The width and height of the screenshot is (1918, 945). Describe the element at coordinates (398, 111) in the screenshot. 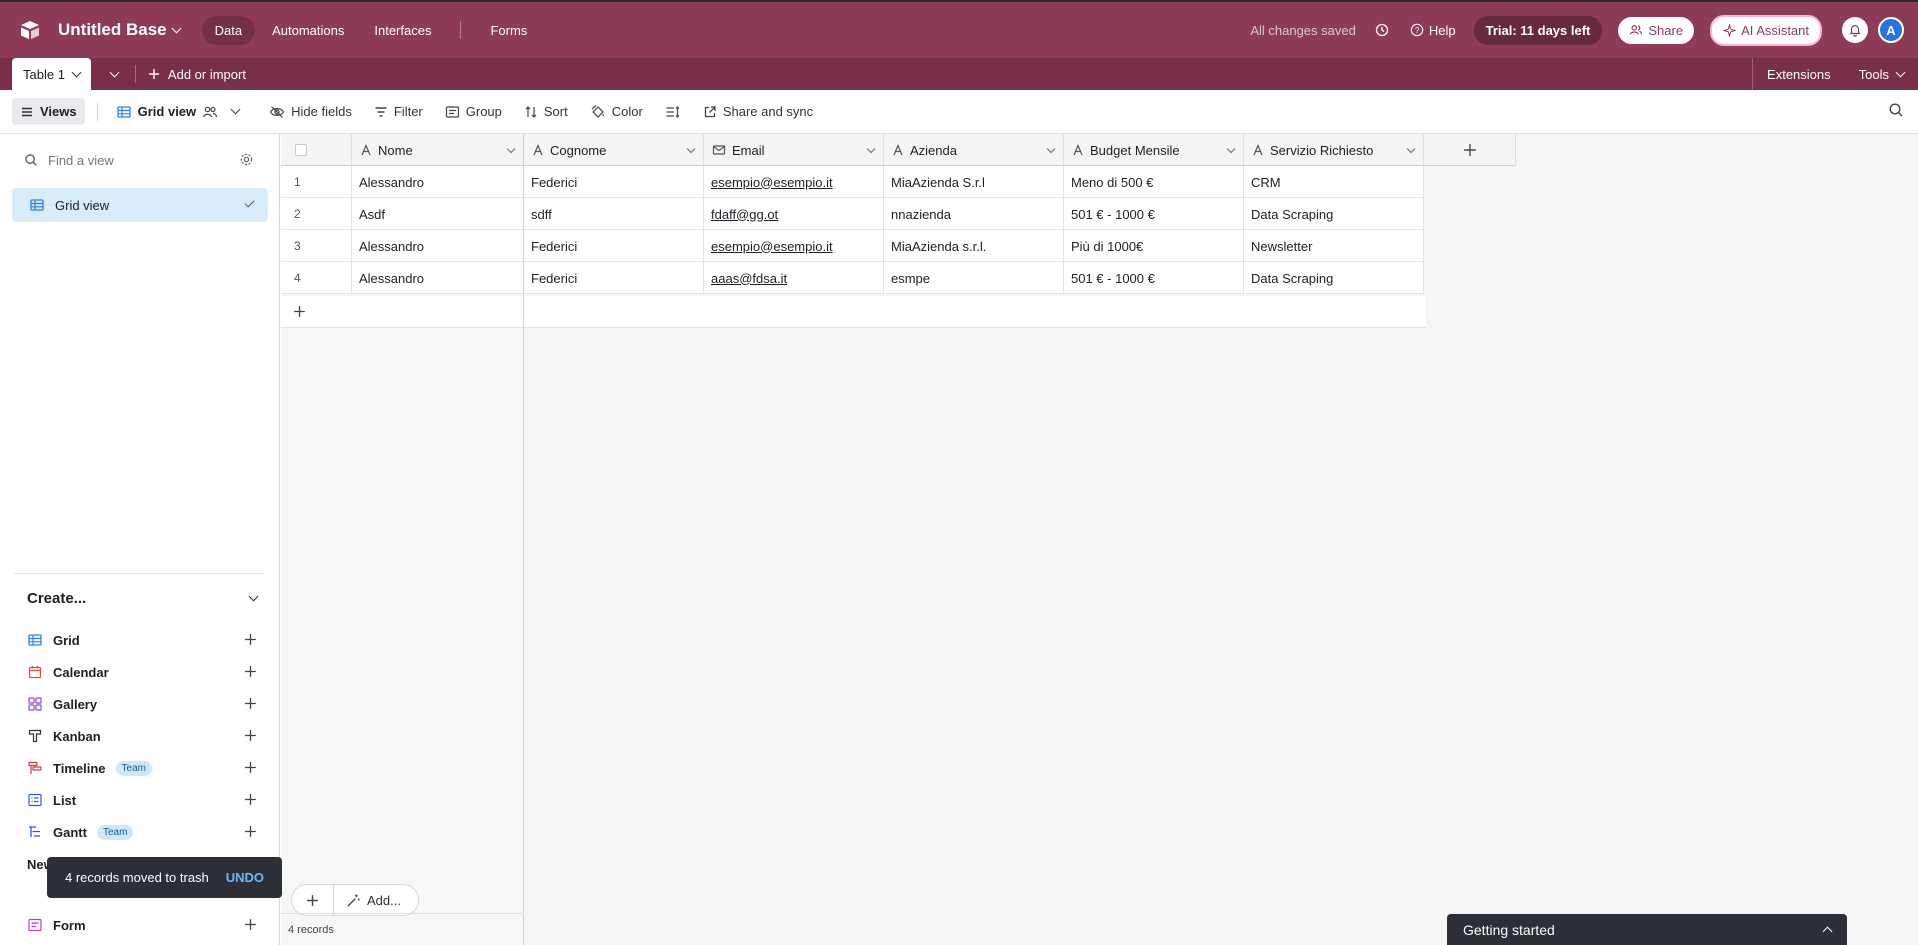

I see `filter-button: Filter` at that location.